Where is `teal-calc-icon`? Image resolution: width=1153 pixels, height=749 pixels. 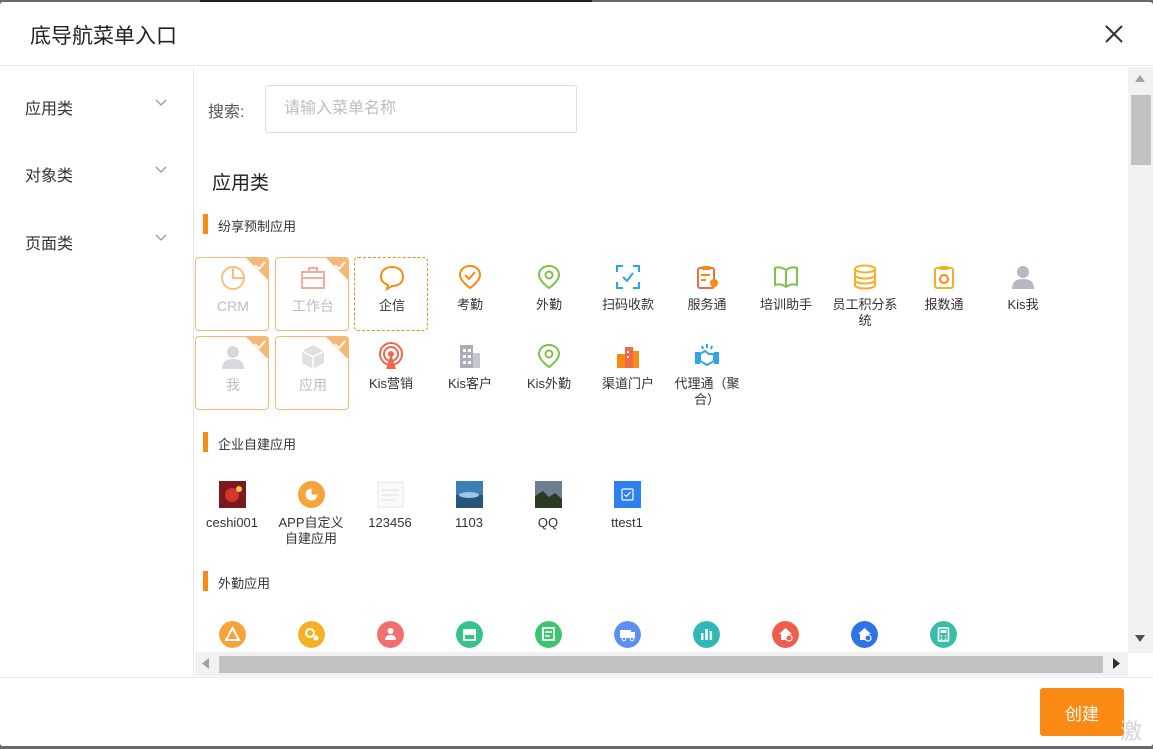
teal-calc-icon is located at coordinates (943, 634).